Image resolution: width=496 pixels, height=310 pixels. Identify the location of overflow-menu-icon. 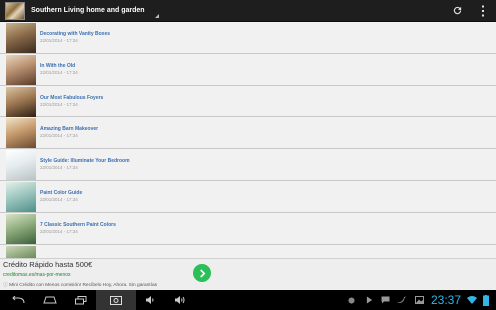
(483, 10).